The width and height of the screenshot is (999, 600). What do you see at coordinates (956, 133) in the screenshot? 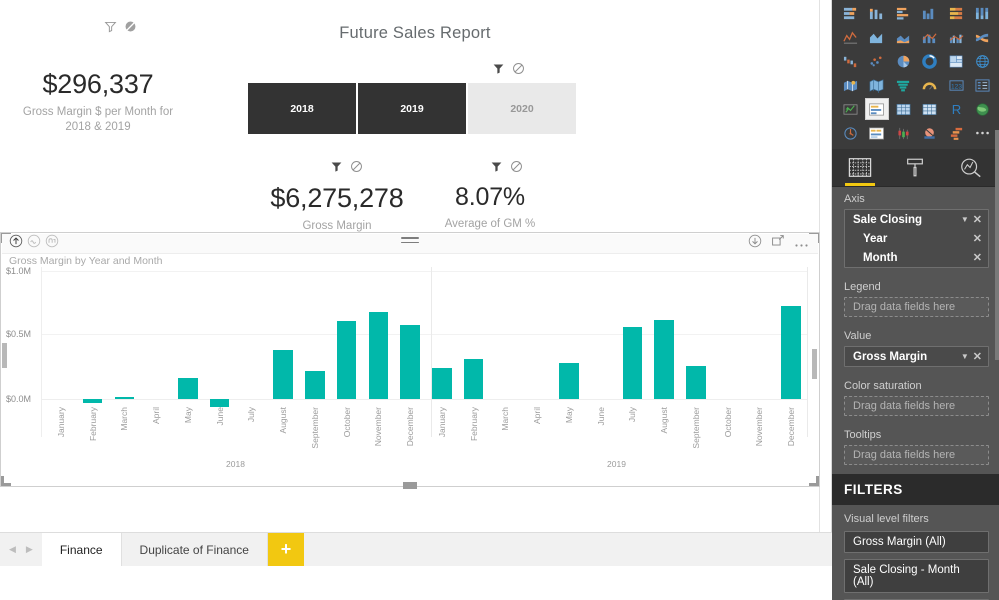
I see `gantt-chart-icon` at bounding box center [956, 133].